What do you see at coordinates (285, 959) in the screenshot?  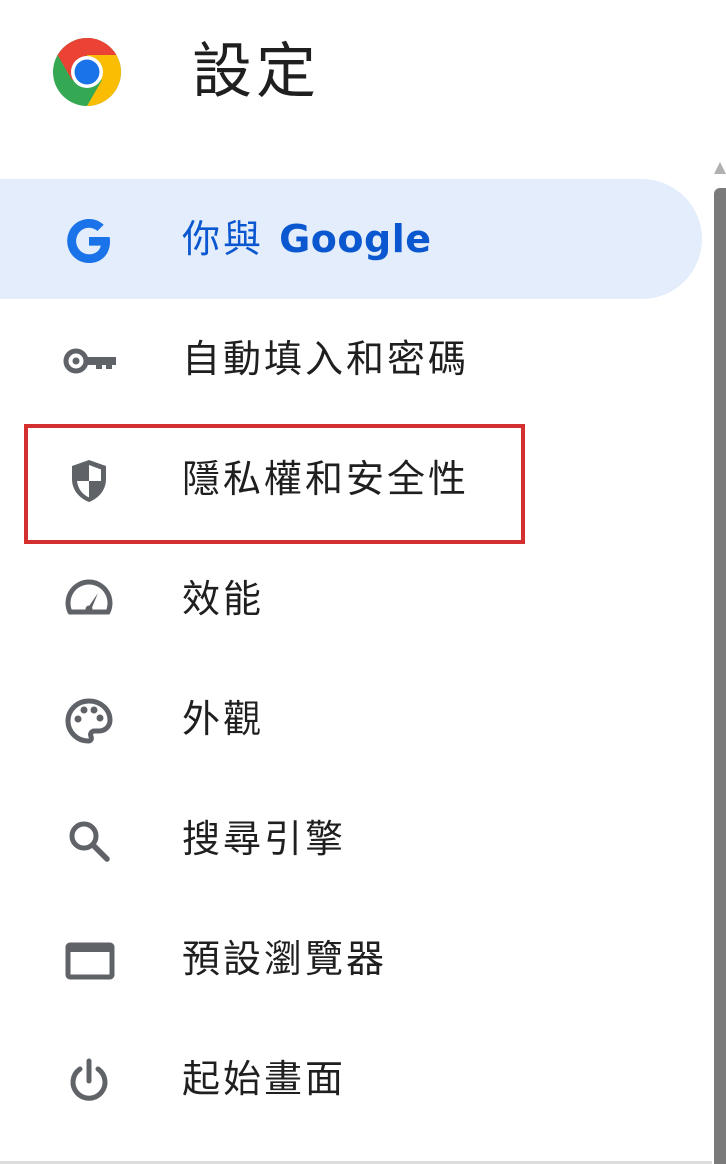 I see `sidebar-item-label: 預設瀏覽器` at bounding box center [285, 959].